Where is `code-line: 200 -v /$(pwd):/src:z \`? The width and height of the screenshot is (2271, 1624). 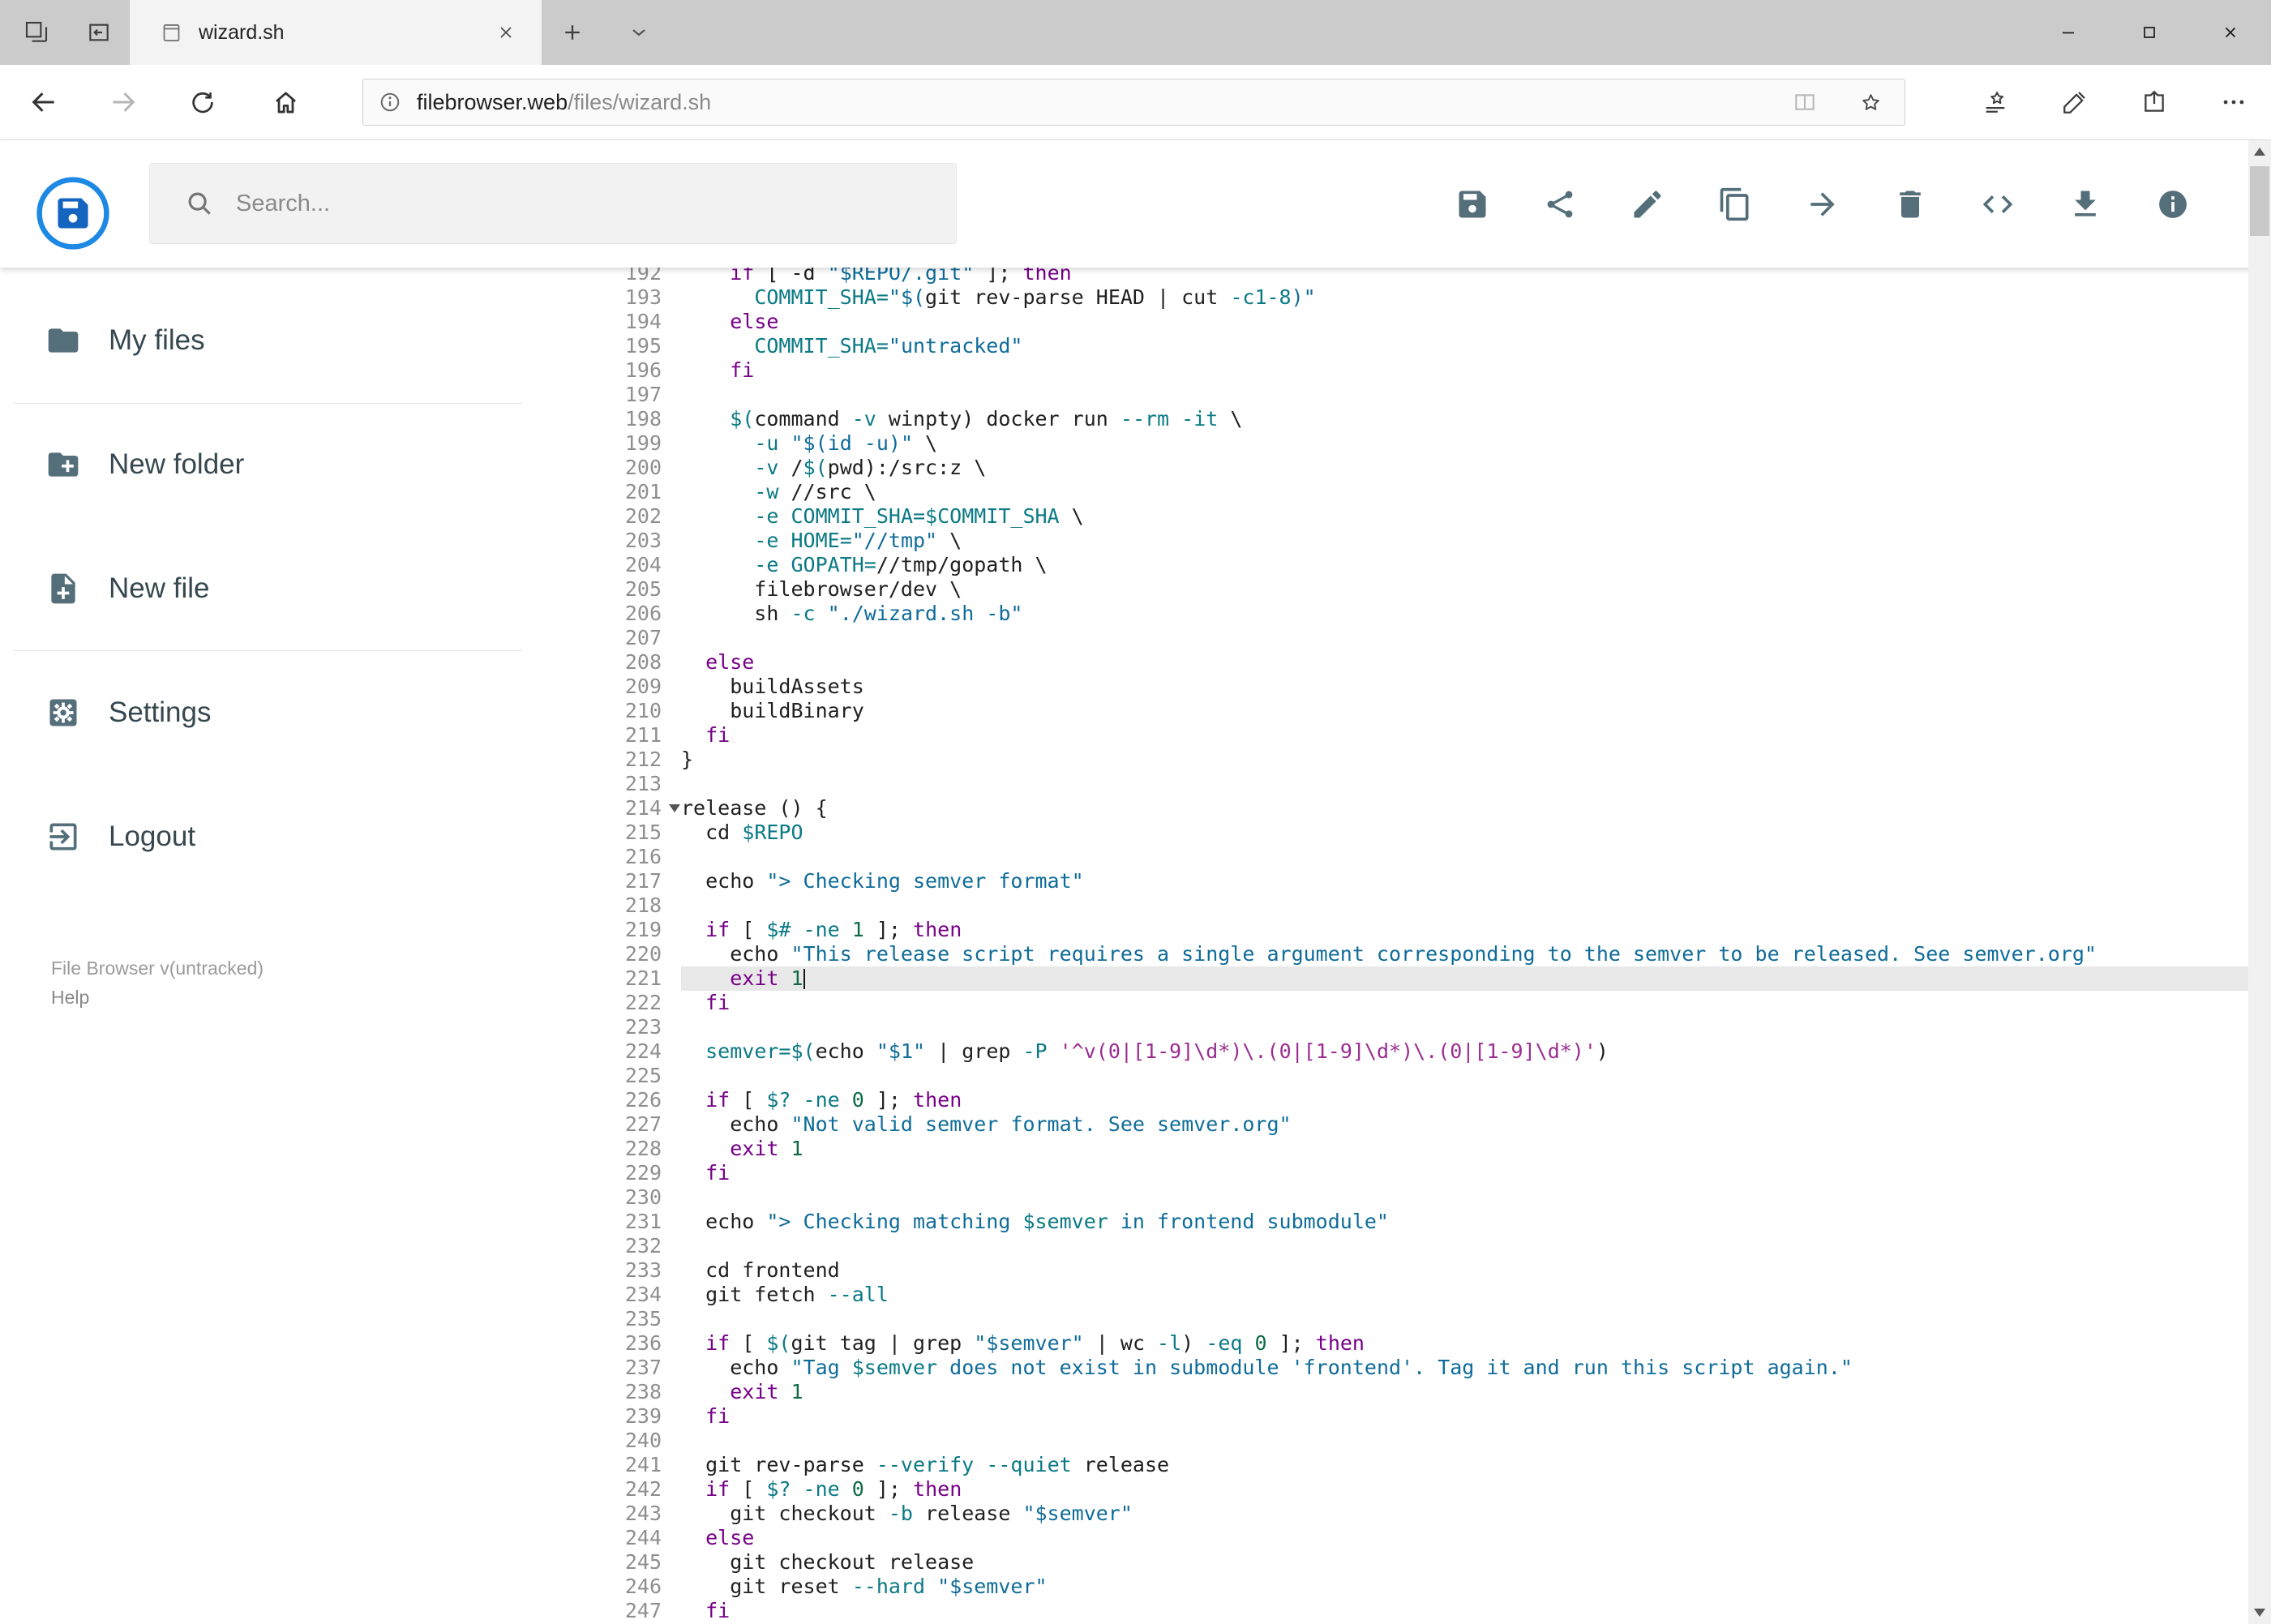
code-line: 200 -v /$(pwd):/src:z \ is located at coordinates (1392, 468).